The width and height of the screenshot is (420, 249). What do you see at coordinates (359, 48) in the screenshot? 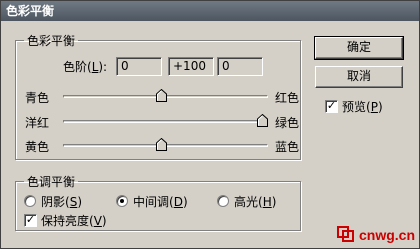
I see `ok-button: 确定` at bounding box center [359, 48].